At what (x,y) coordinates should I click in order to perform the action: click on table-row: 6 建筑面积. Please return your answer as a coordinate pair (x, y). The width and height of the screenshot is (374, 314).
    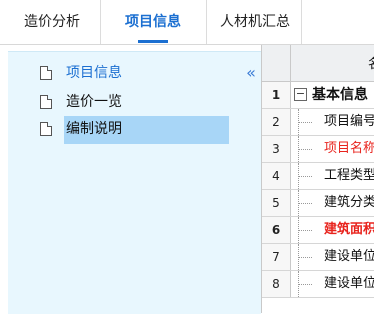
    Looking at the image, I should click on (318, 230).